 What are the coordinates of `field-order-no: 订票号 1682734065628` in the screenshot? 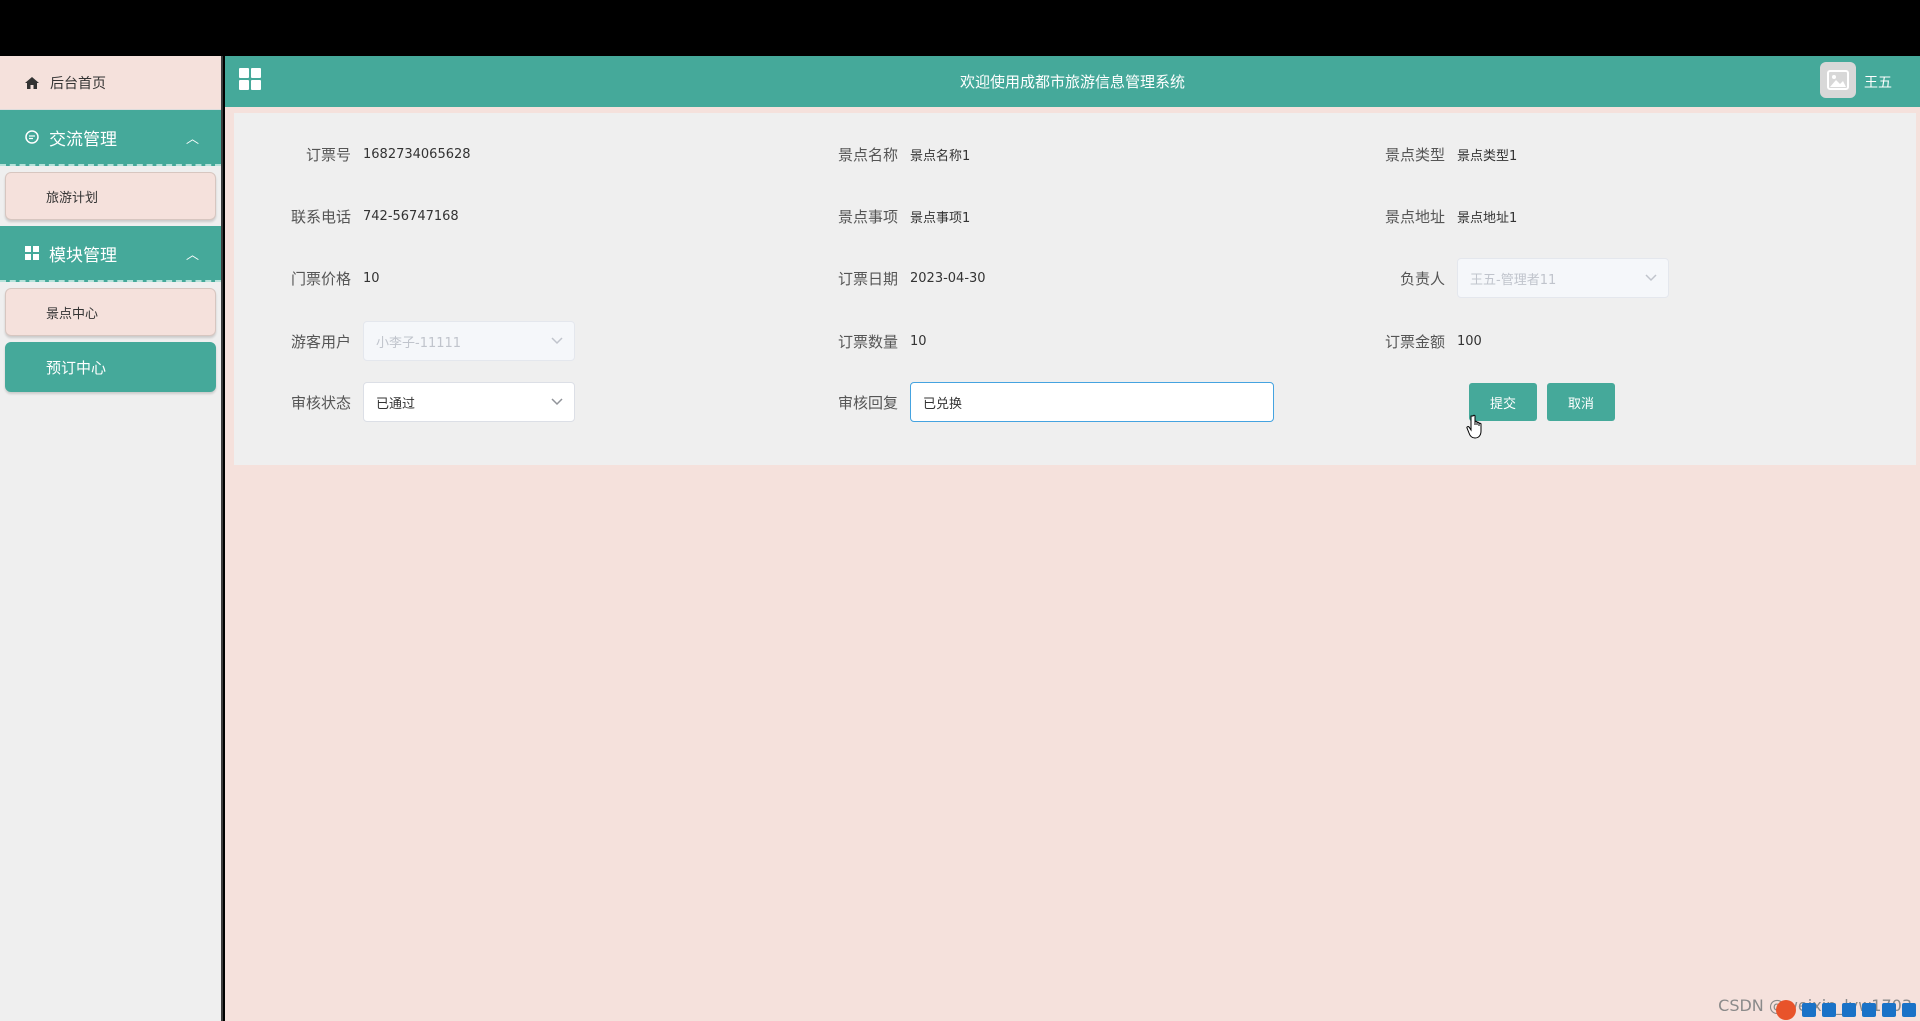 It's located at (377, 154).